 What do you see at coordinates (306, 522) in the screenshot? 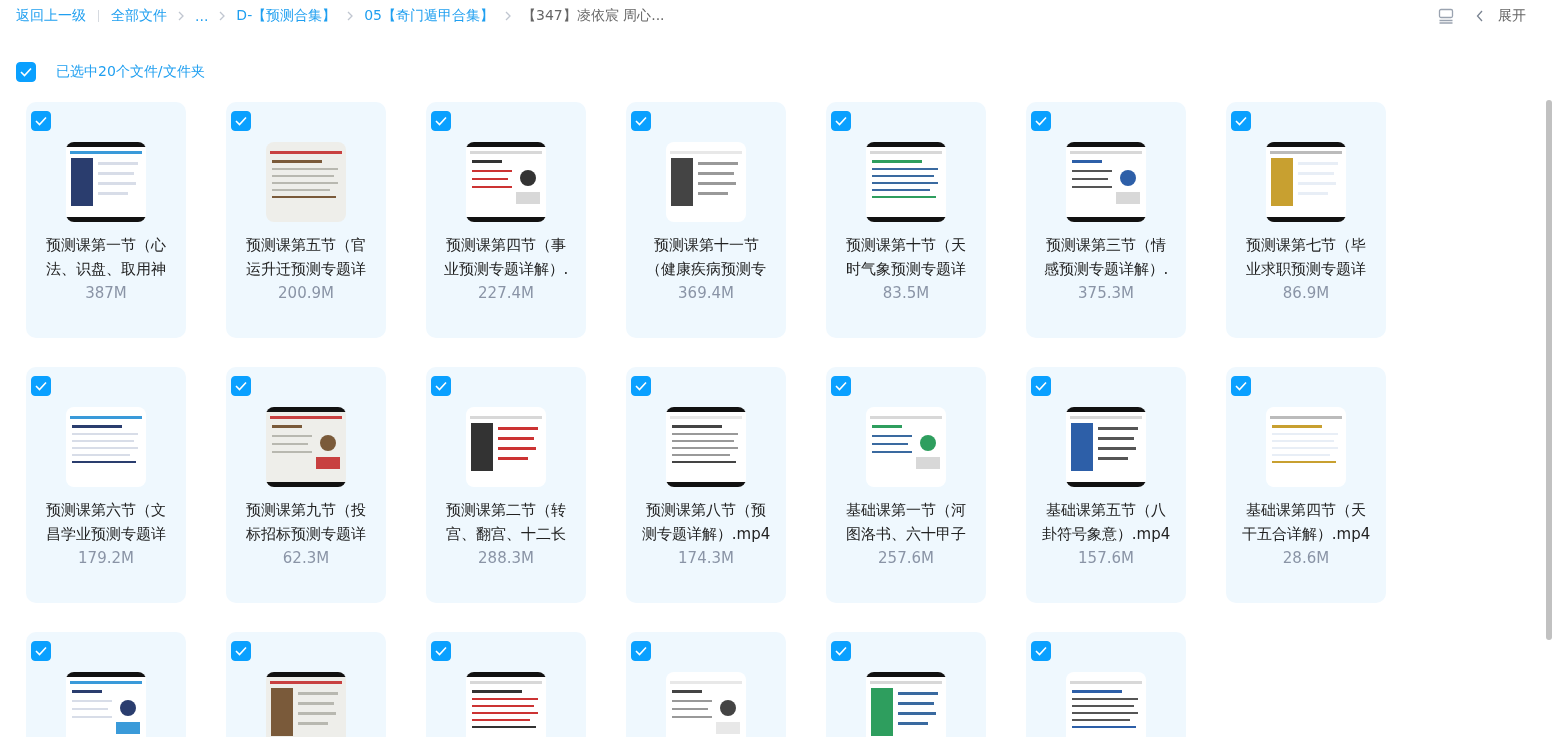
I see `file-name: 预测课第九节（投 标招标预测专题详` at bounding box center [306, 522].